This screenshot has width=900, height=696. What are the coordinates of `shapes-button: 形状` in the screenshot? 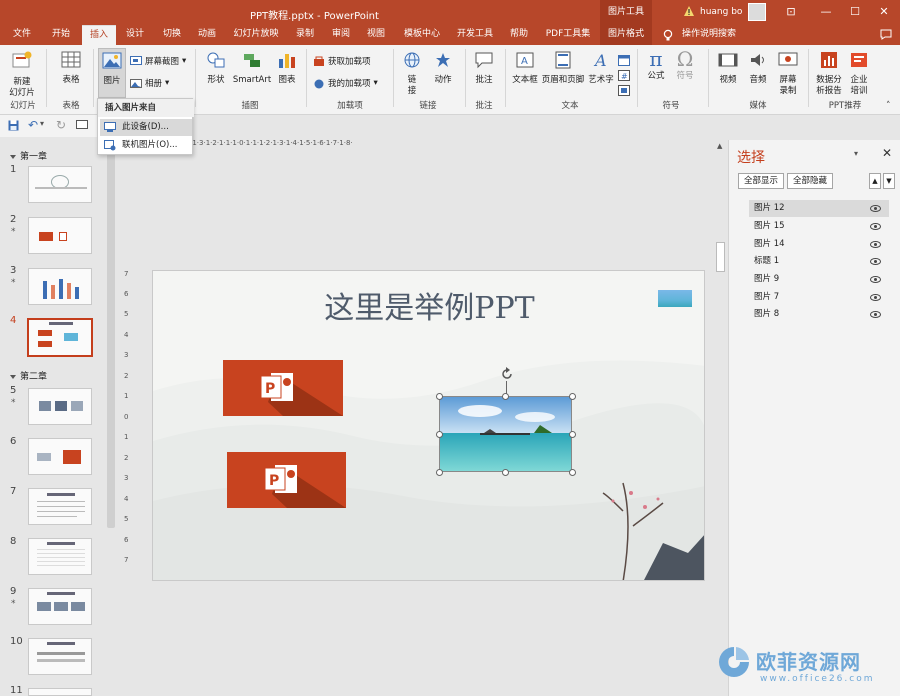 It's located at (216, 68).